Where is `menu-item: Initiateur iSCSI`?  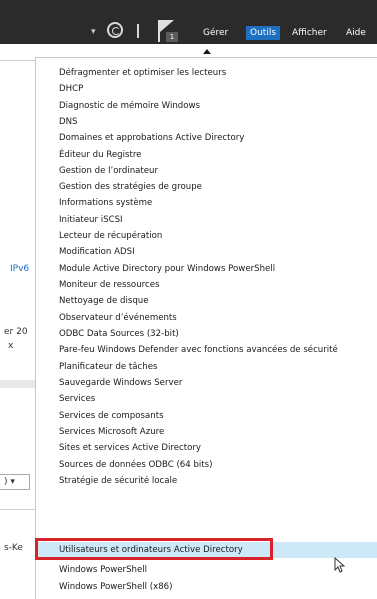
menu-item: Initiateur iSCSI is located at coordinates (206, 220).